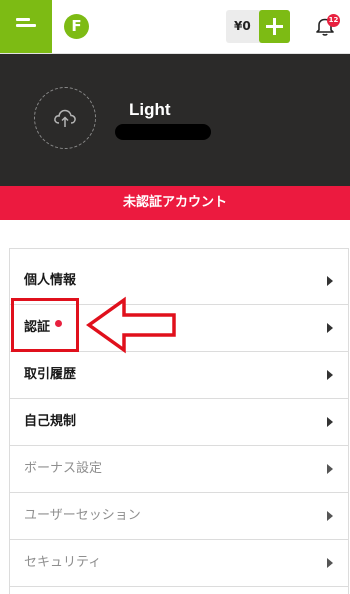 This screenshot has height=594, width=350. What do you see at coordinates (50, 421) in the screenshot?
I see `menu-item-label: 自己規制` at bounding box center [50, 421].